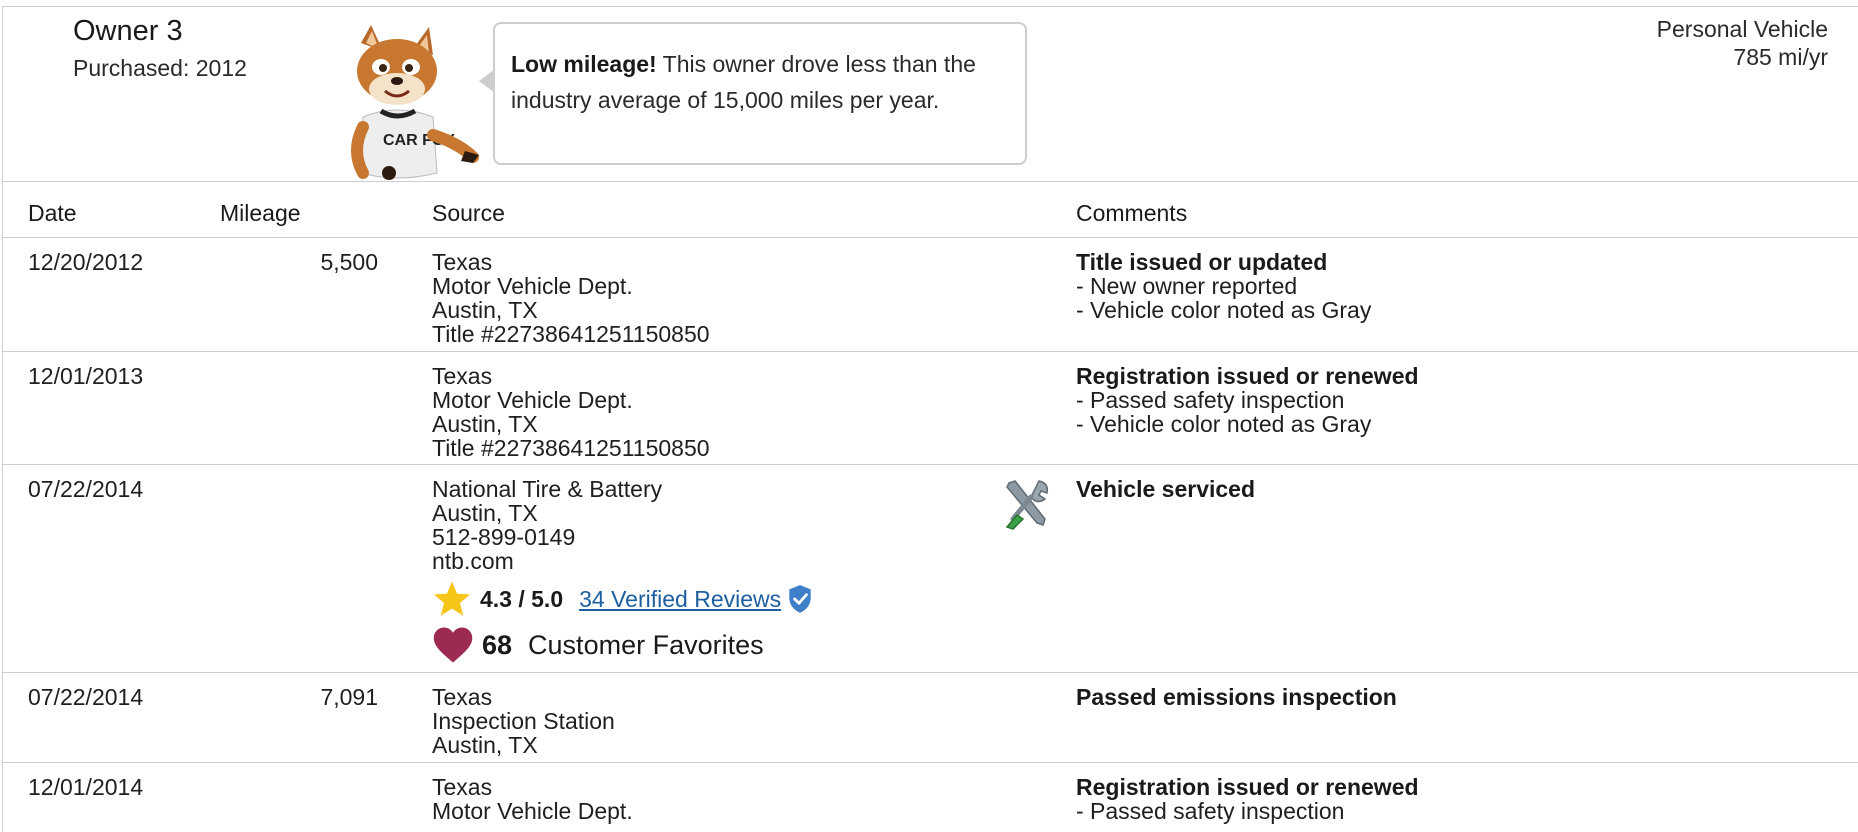  I want to click on purchased-year: Purchased: 2012, so click(160, 68).